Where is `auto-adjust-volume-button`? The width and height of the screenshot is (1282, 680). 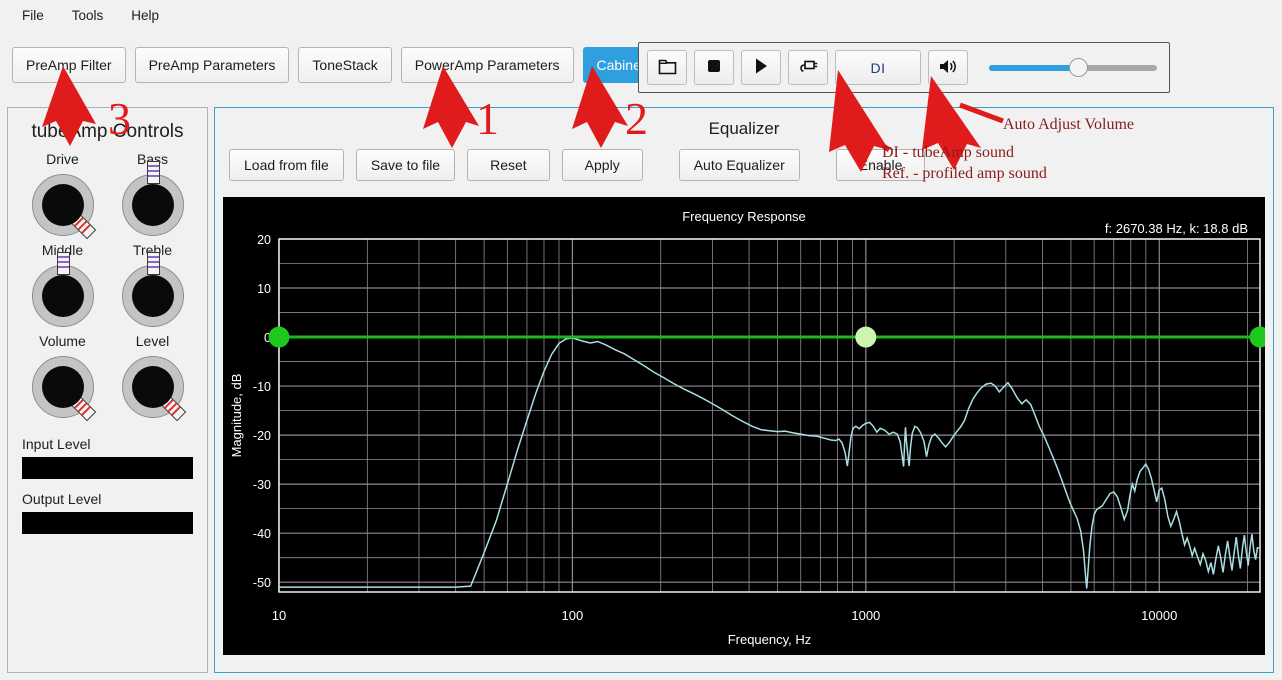
auto-adjust-volume-button is located at coordinates (948, 67).